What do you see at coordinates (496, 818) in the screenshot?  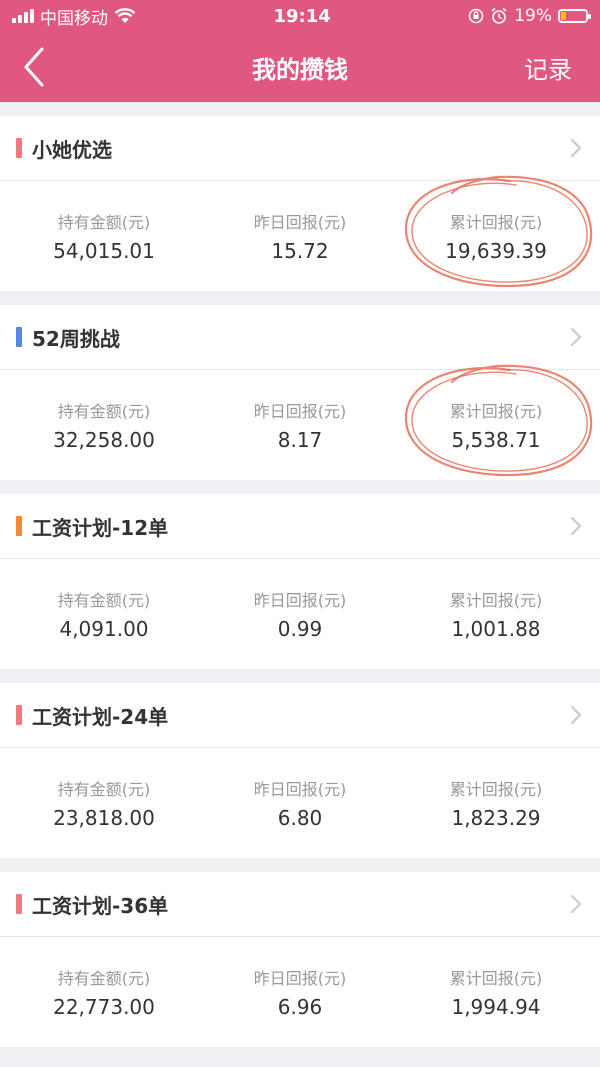 I see `total-return-value: 1,823.29` at bounding box center [496, 818].